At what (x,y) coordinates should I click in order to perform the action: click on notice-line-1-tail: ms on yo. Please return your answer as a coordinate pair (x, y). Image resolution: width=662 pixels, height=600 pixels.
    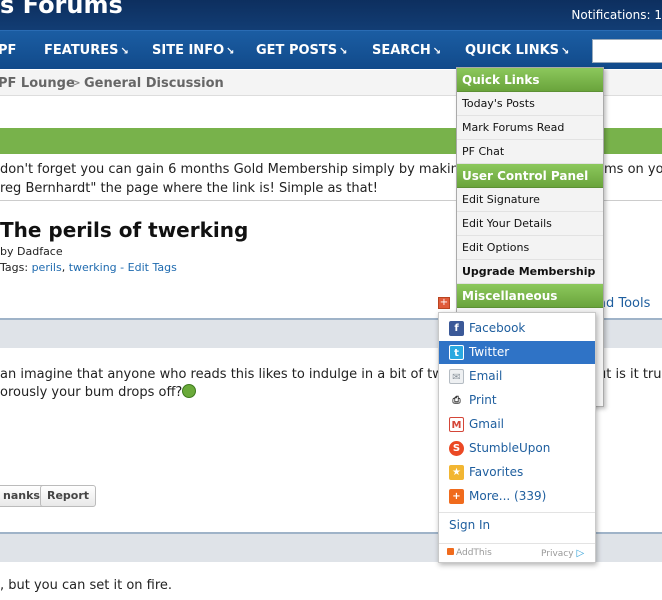
    Looking at the image, I should click on (633, 169).